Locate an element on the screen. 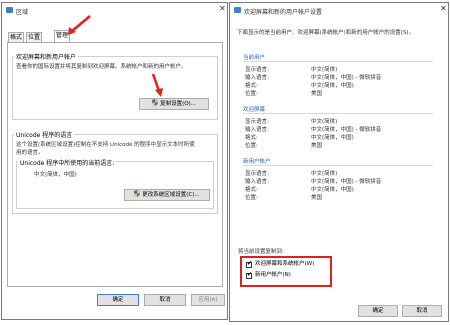  welcome-titlebar: 欢迎屏幕和新的用户帐户设置 ✕ is located at coordinates (339, 10).